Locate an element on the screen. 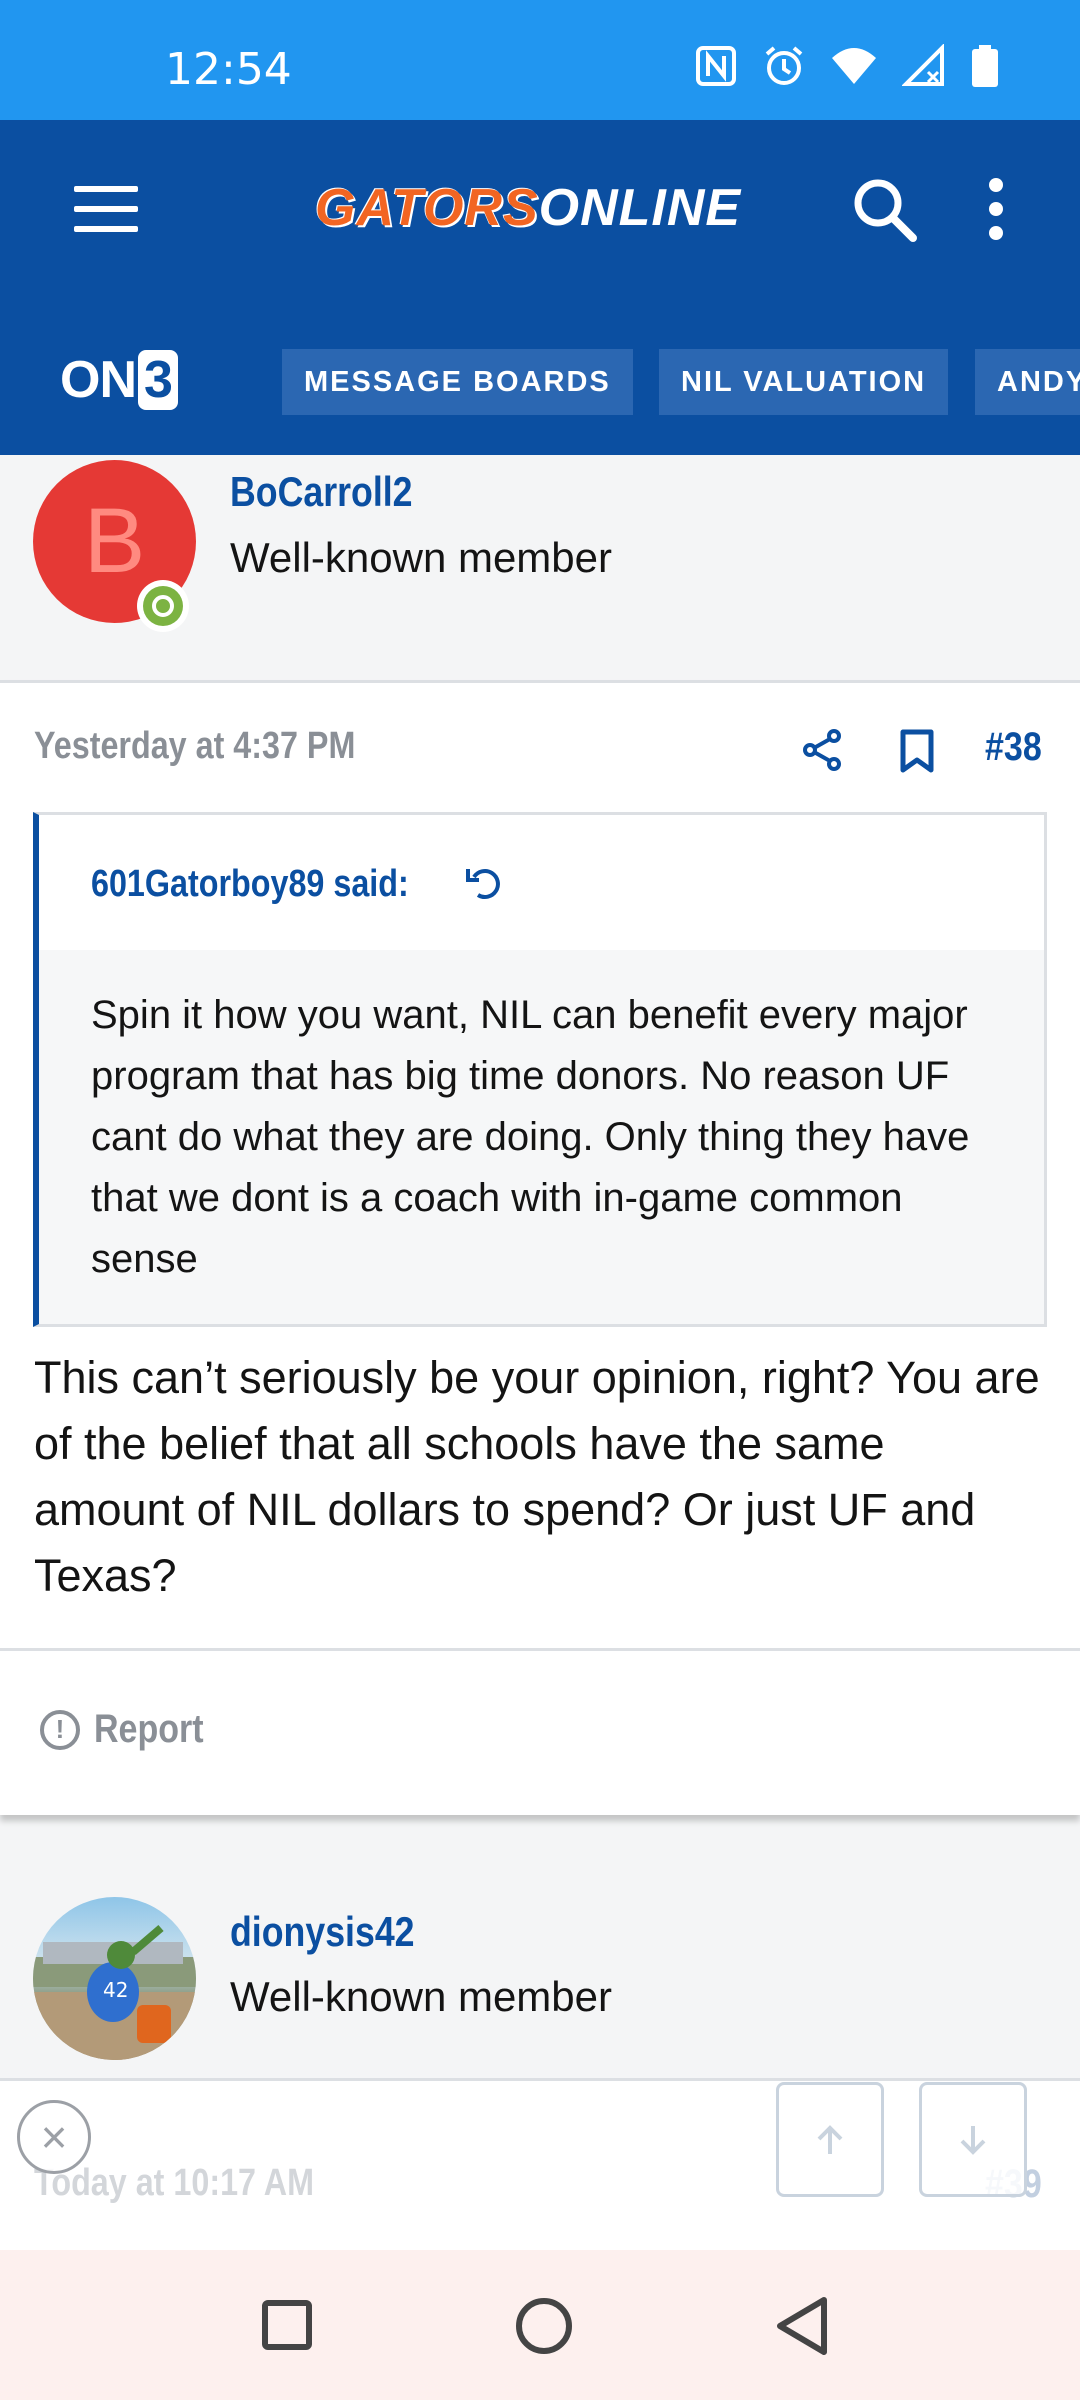 The image size is (1080, 2400). wifi-icon is located at coordinates (854, 68).